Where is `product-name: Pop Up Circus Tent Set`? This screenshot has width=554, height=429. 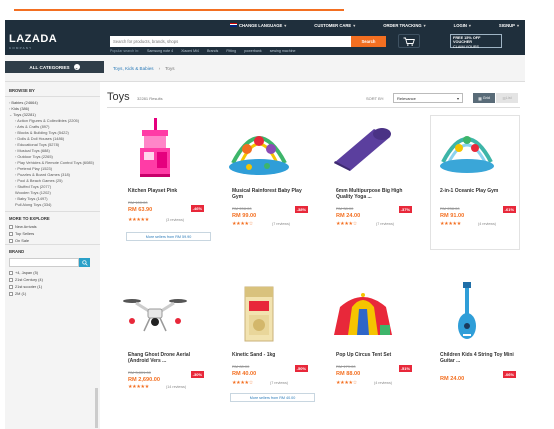
product-name: Pop Up Circus Tent Set is located at coordinates (376, 355).